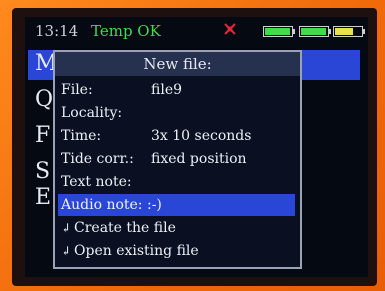 The image size is (385, 291). I want to click on field-value: file9, so click(167, 90).